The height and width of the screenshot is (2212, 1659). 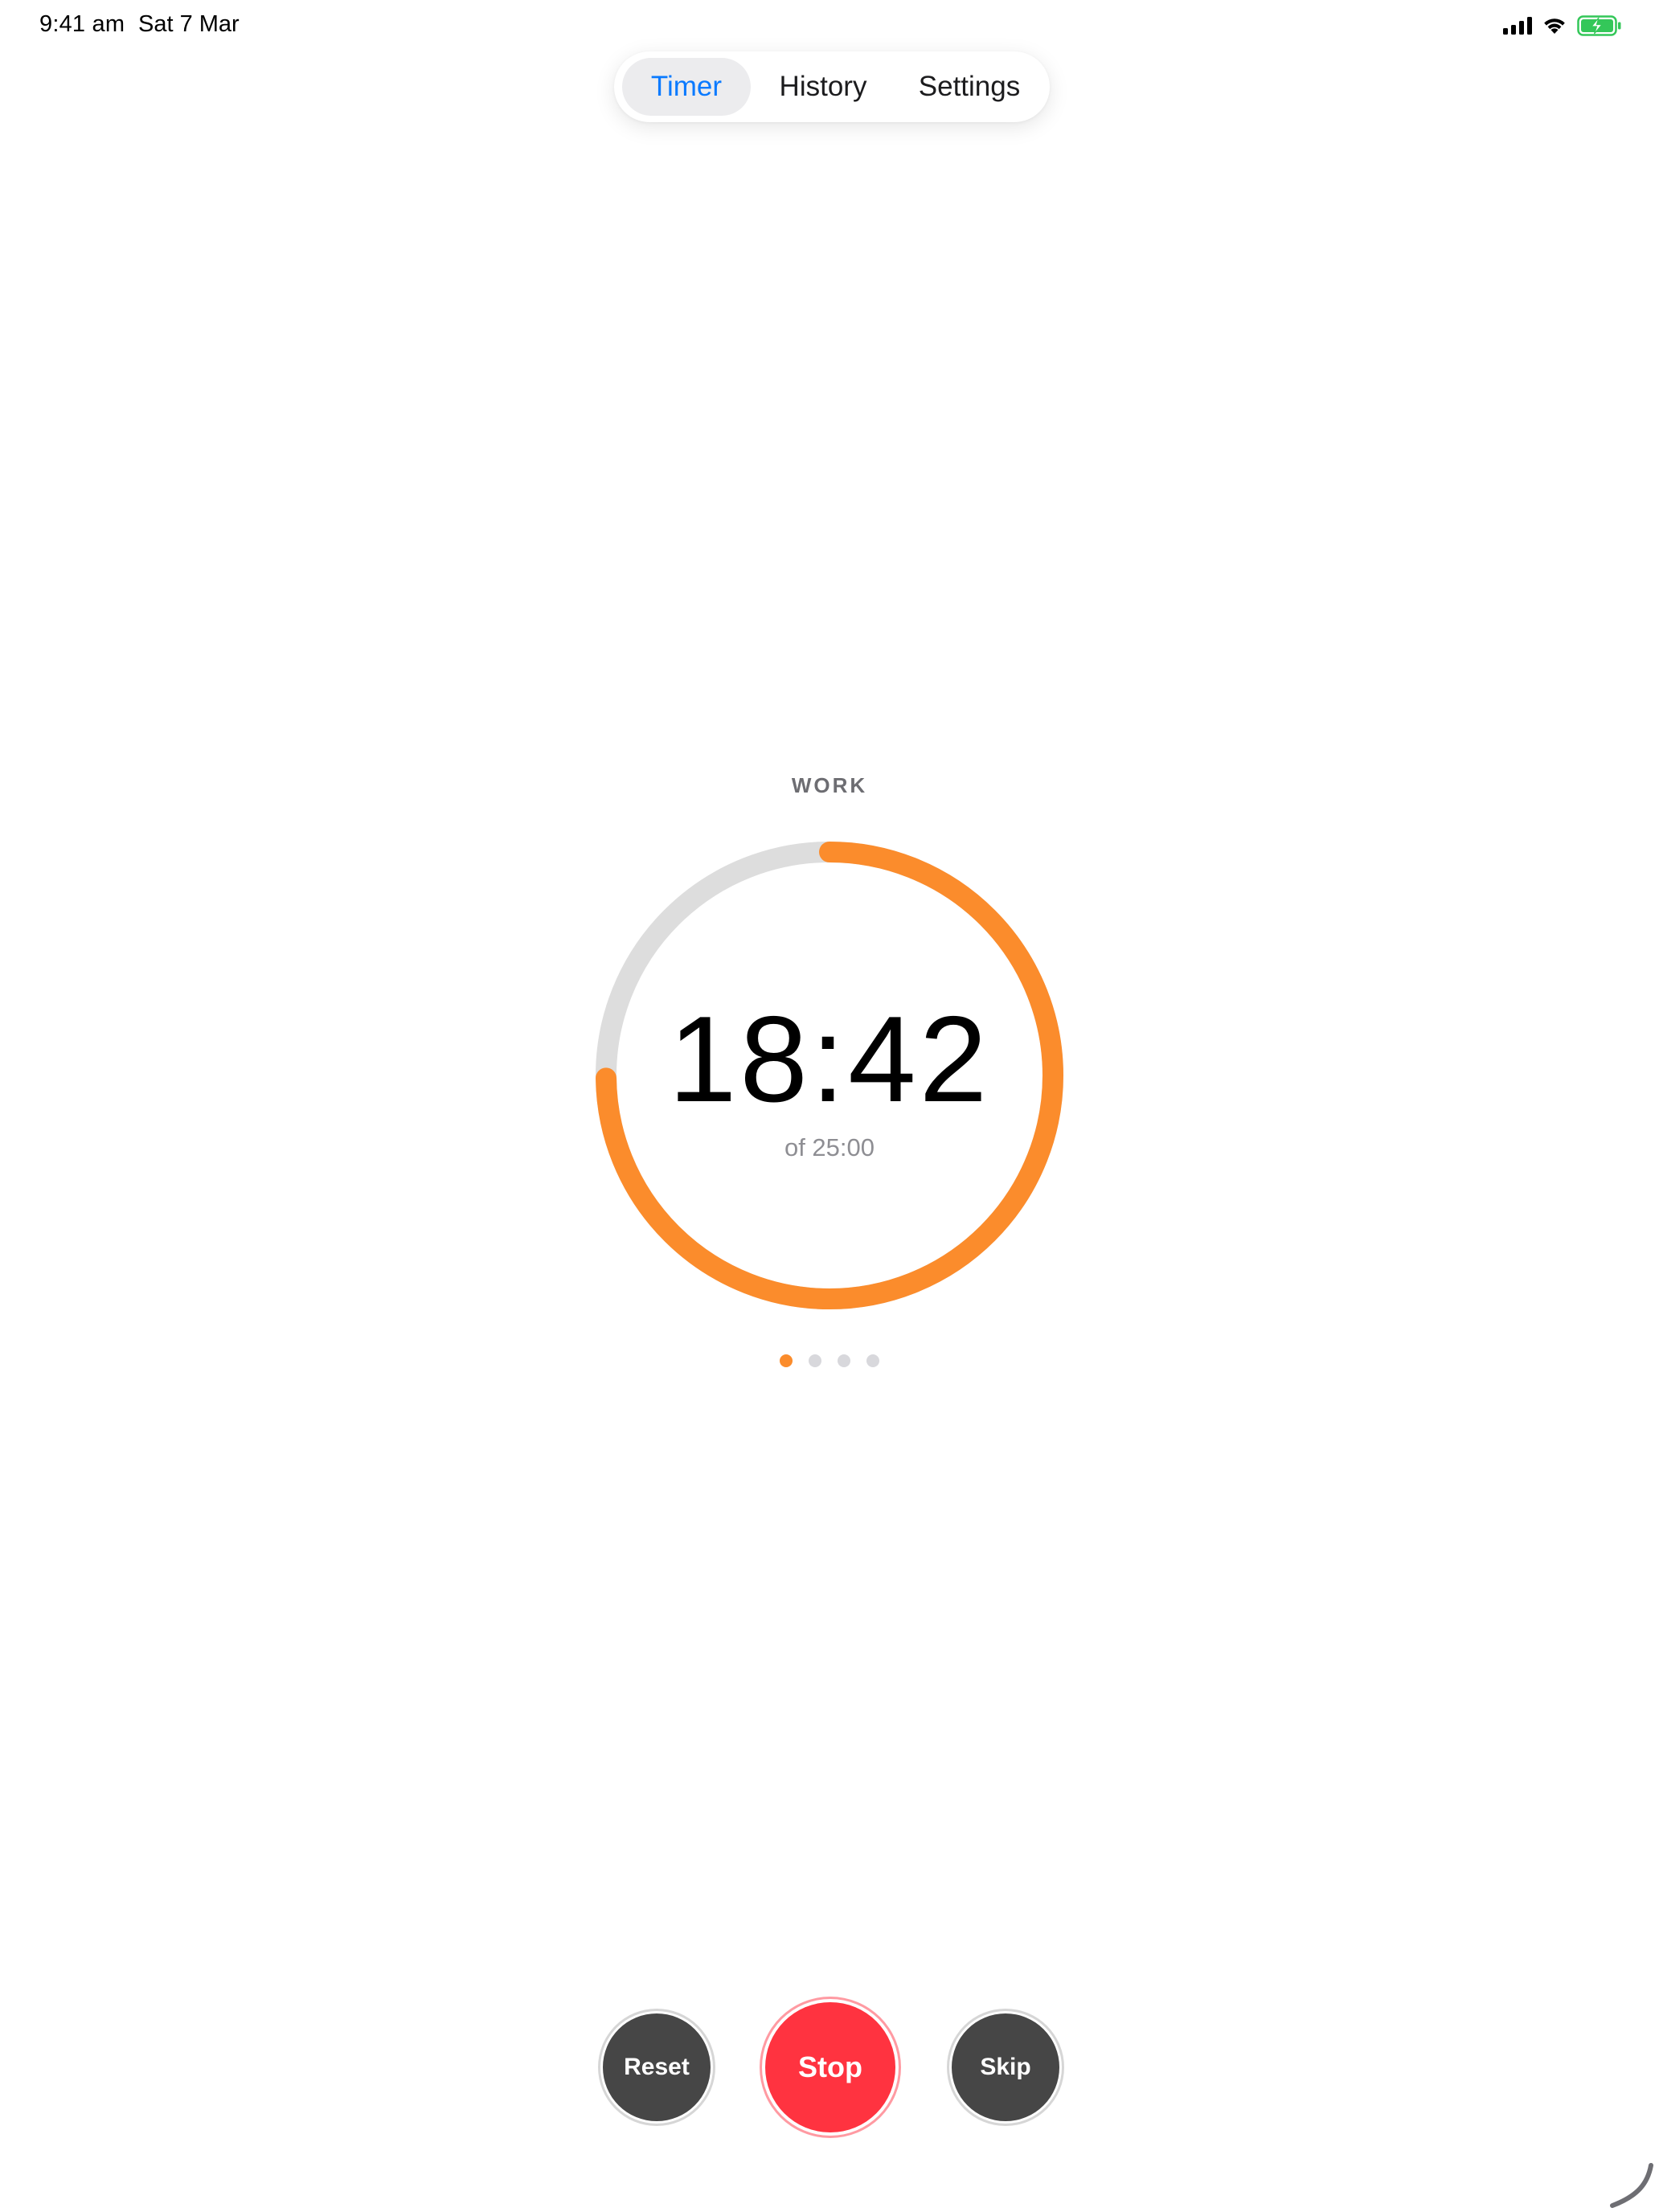 What do you see at coordinates (686, 87) in the screenshot?
I see `tab-timer: Timer` at bounding box center [686, 87].